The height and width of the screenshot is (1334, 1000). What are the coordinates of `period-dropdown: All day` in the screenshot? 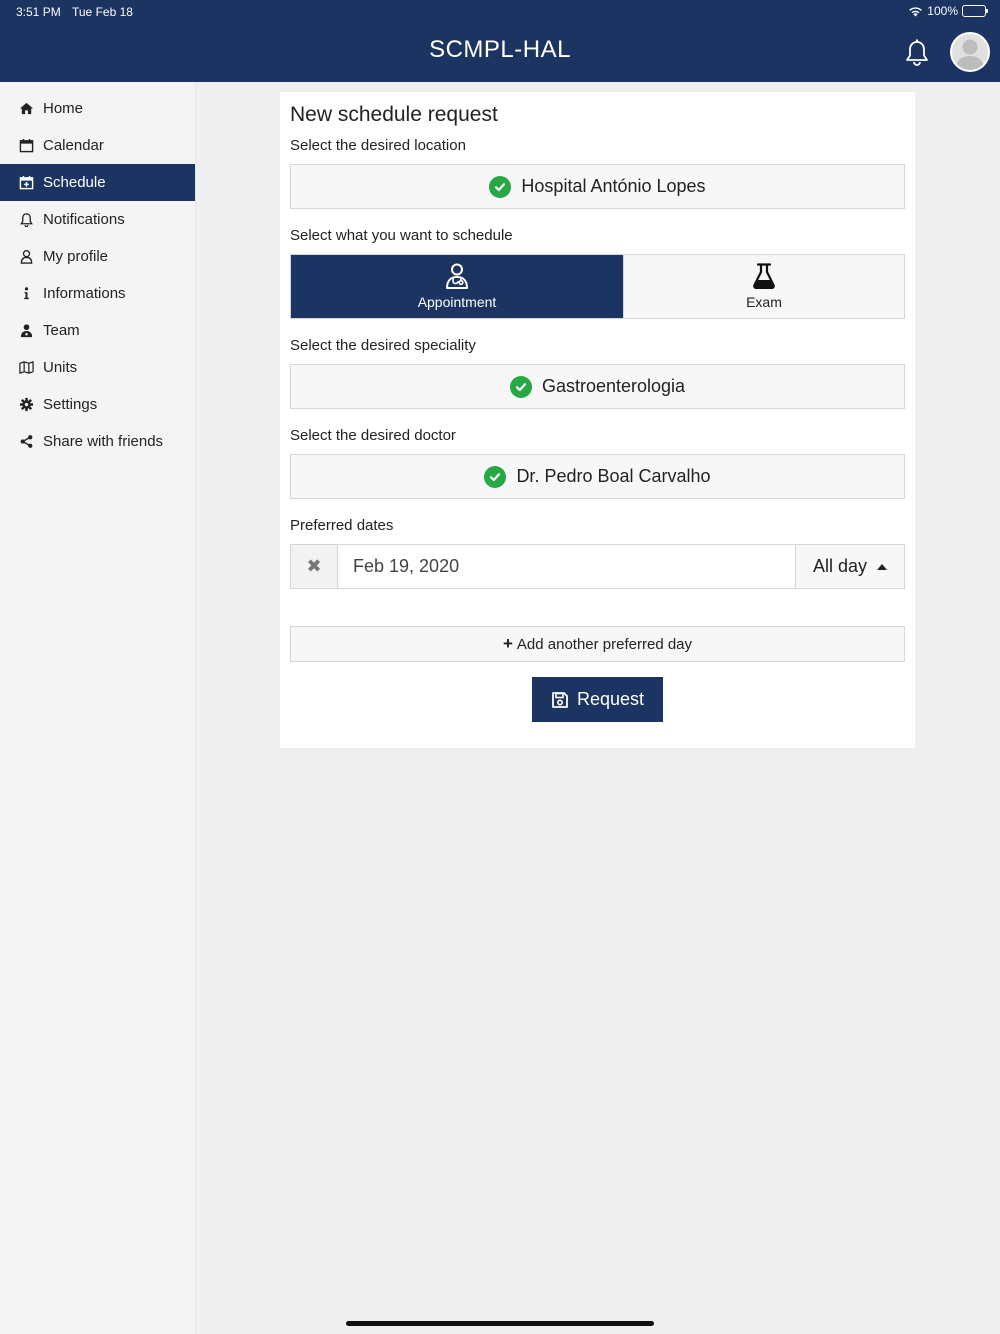 It's located at (849, 566).